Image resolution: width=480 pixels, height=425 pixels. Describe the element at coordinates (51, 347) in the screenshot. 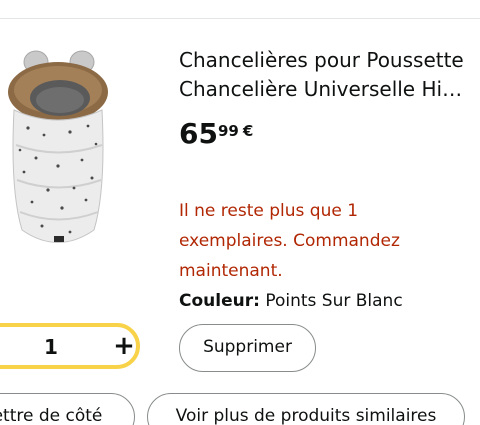

I see `quantity-value: 1` at that location.